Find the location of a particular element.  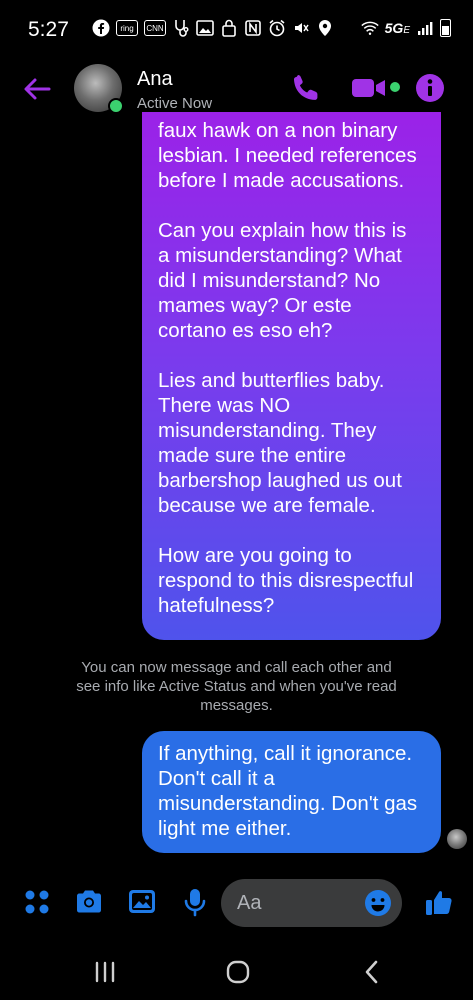

system-indicators: 5GE is located at coordinates (405, 28).